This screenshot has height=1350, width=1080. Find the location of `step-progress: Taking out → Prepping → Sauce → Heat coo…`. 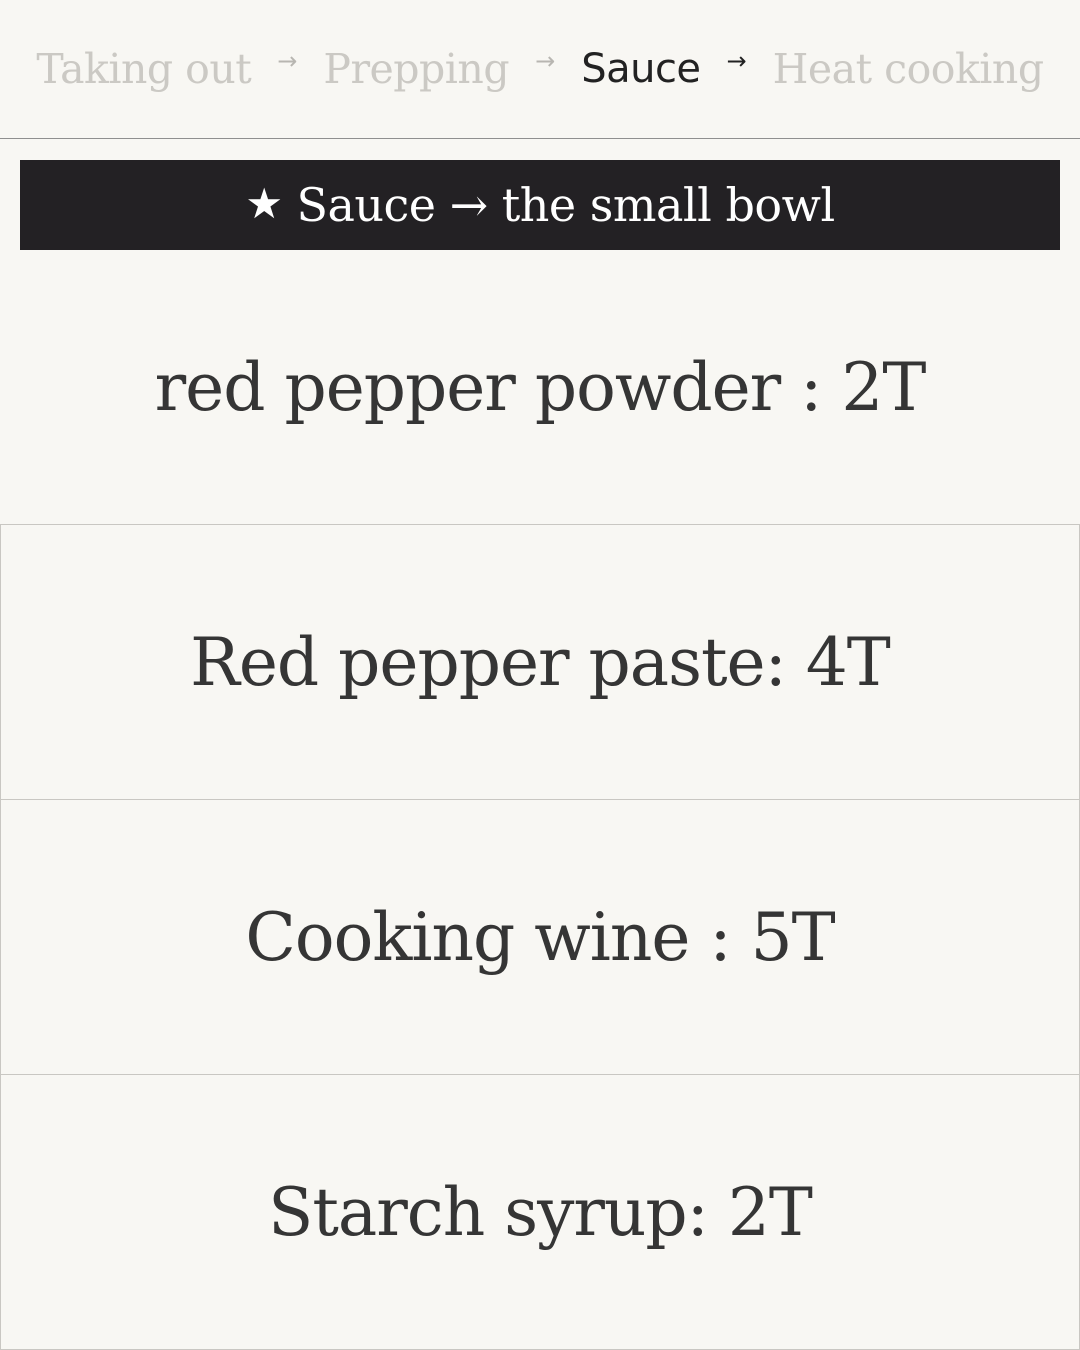

step-progress: Taking out → Prepping → Sauce → Heat coo… is located at coordinates (540, 69).